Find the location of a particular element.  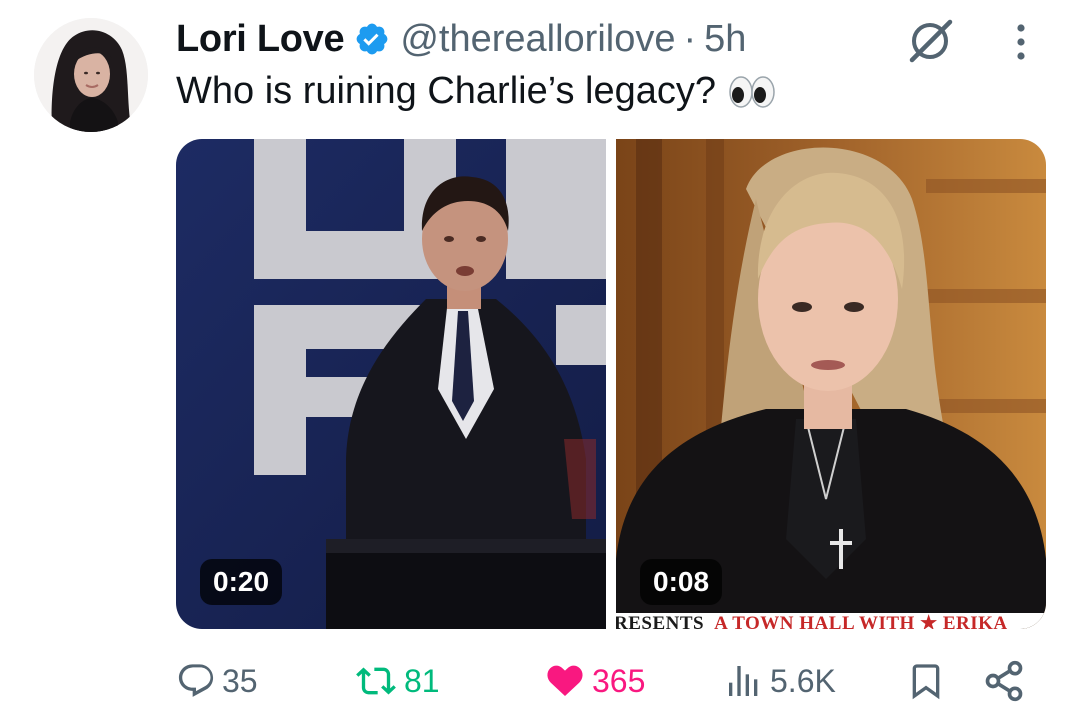

post-text-line: Who is ruining Charlie’s legacy? is located at coordinates (476, 91).